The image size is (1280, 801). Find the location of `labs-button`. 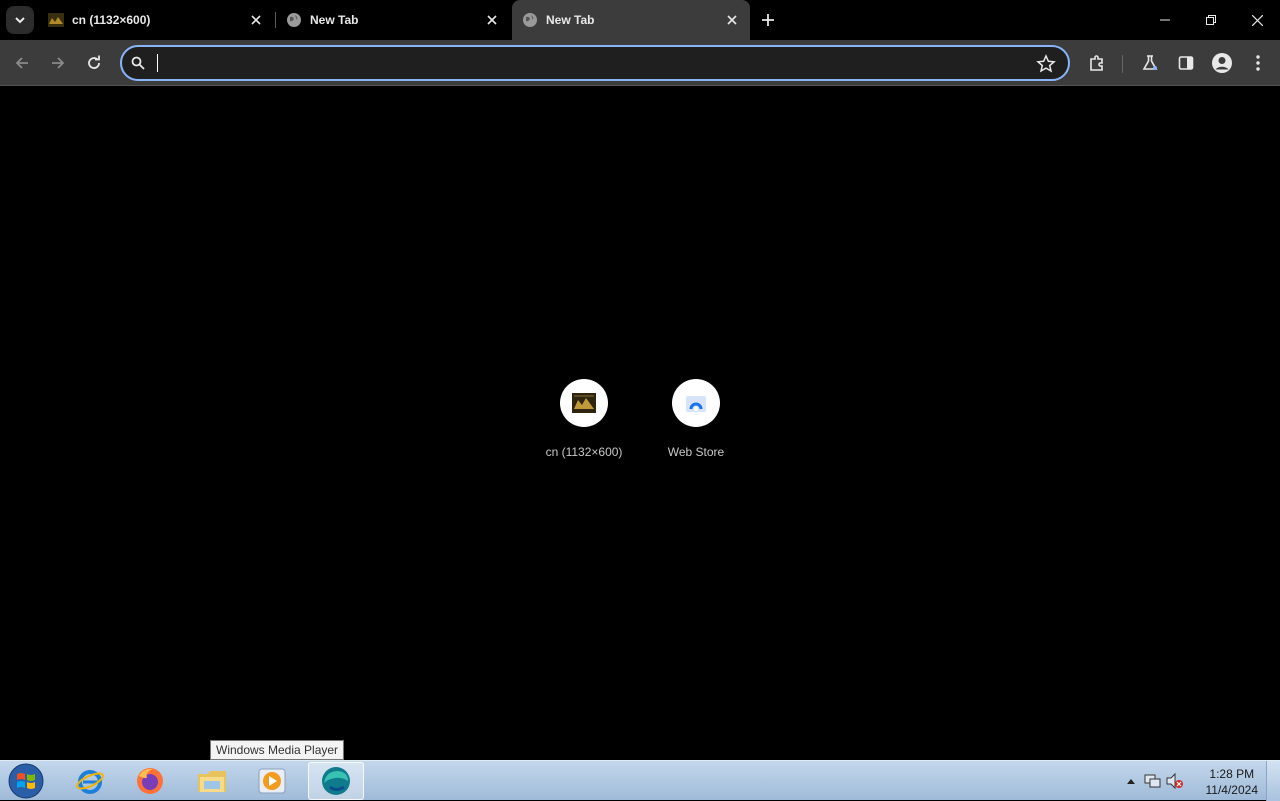

labs-button is located at coordinates (1150, 63).